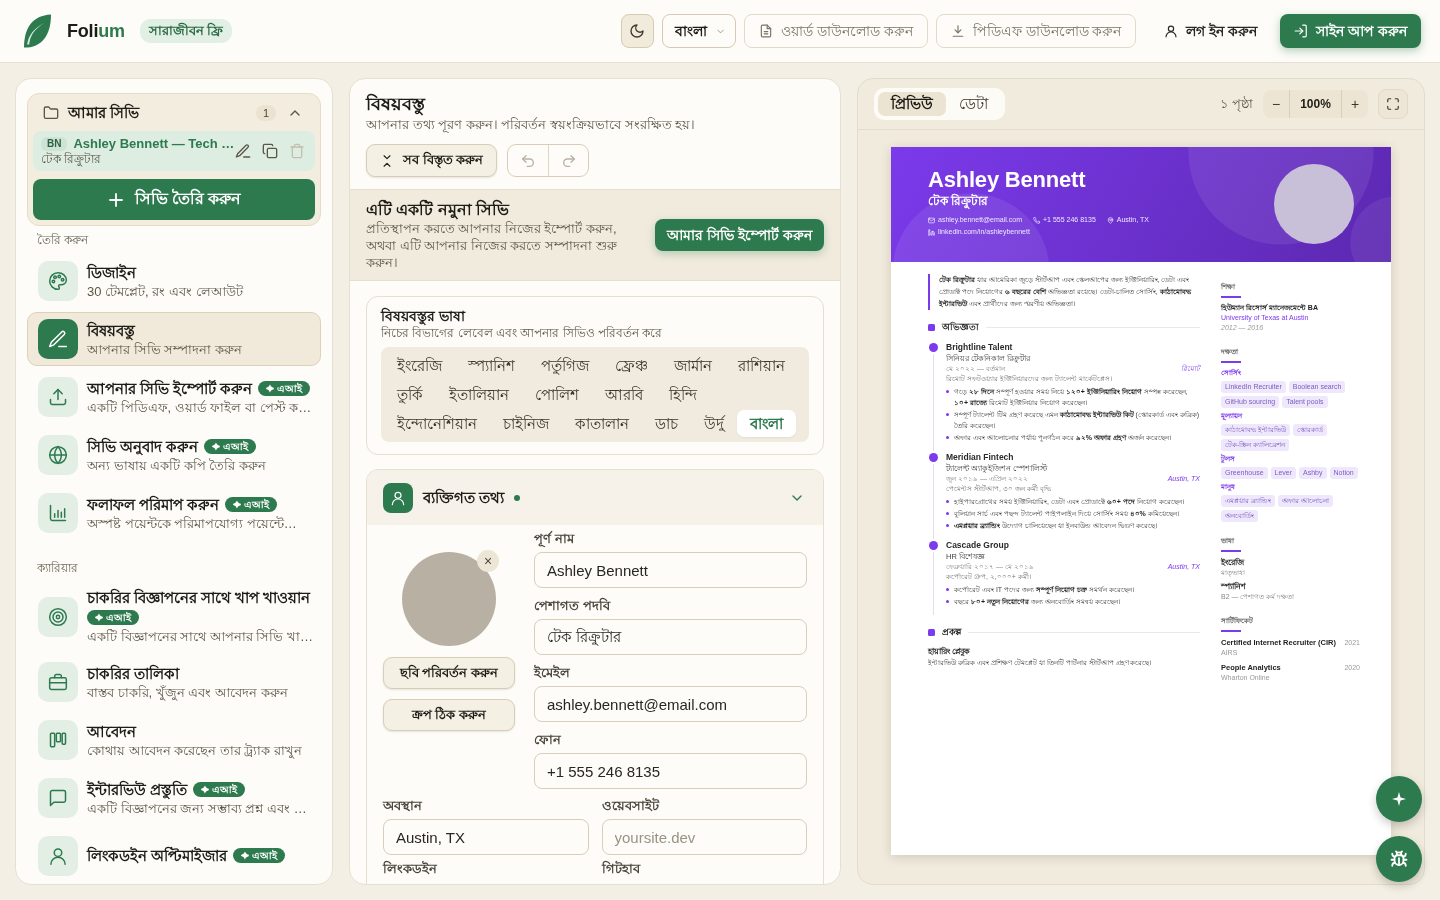 Image resolution: width=1440 pixels, height=900 pixels. What do you see at coordinates (449, 673) in the screenshot?
I see `change-photo-button: ছবি পরিবর্তন করুন` at bounding box center [449, 673].